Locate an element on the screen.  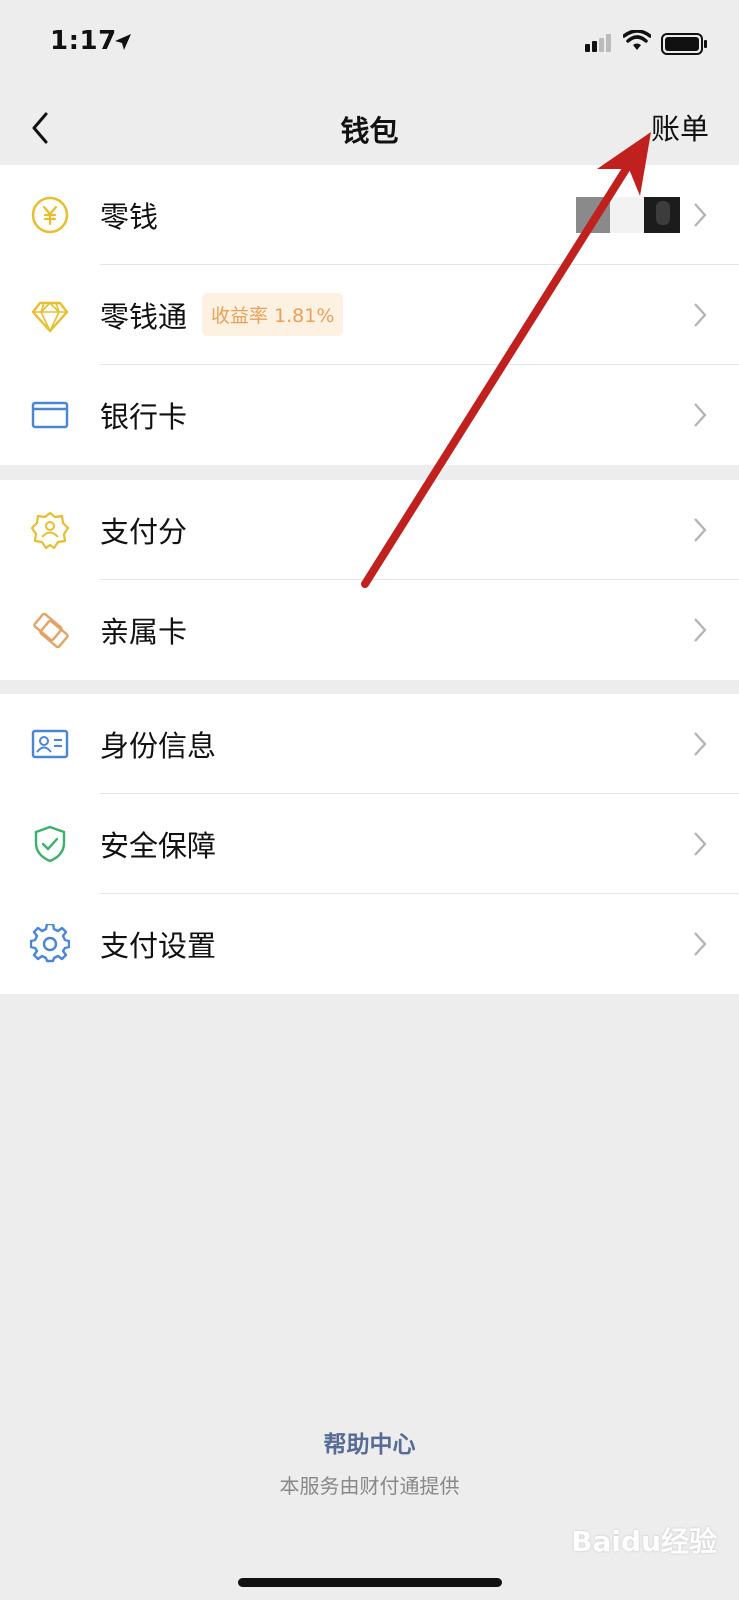
gear-icon is located at coordinates (50, 943).